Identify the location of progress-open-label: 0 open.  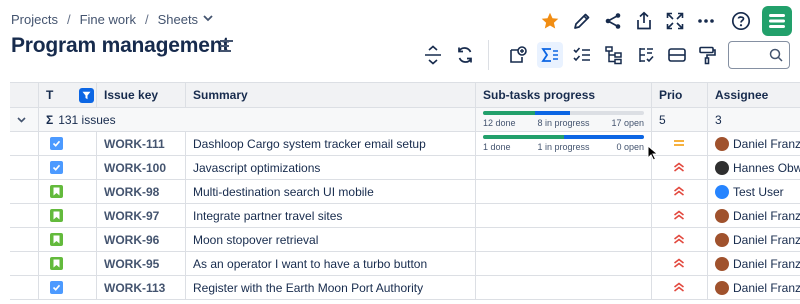
(630, 147).